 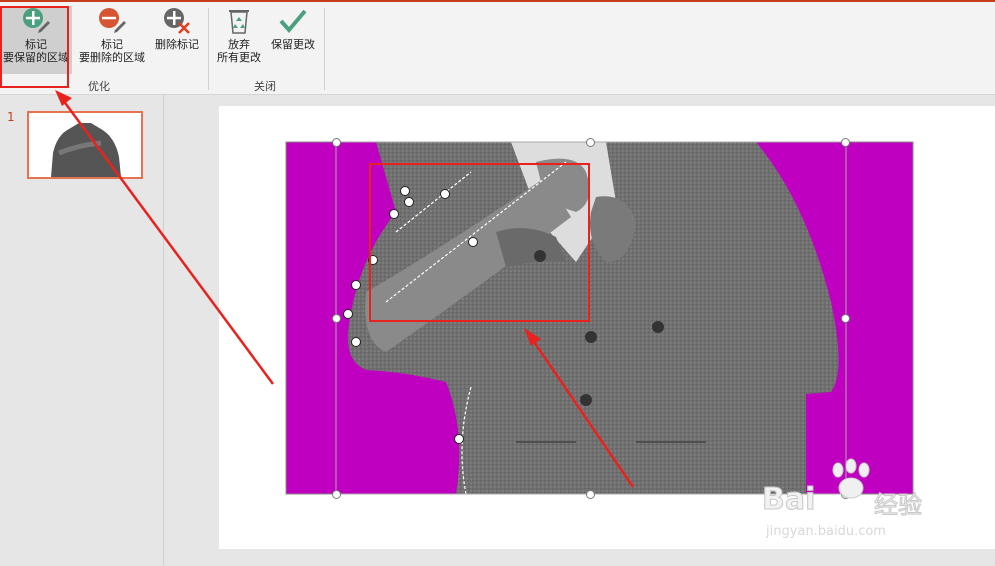 What do you see at coordinates (898, 505) in the screenshot?
I see `watermark-brand-cn: 经验` at bounding box center [898, 505].